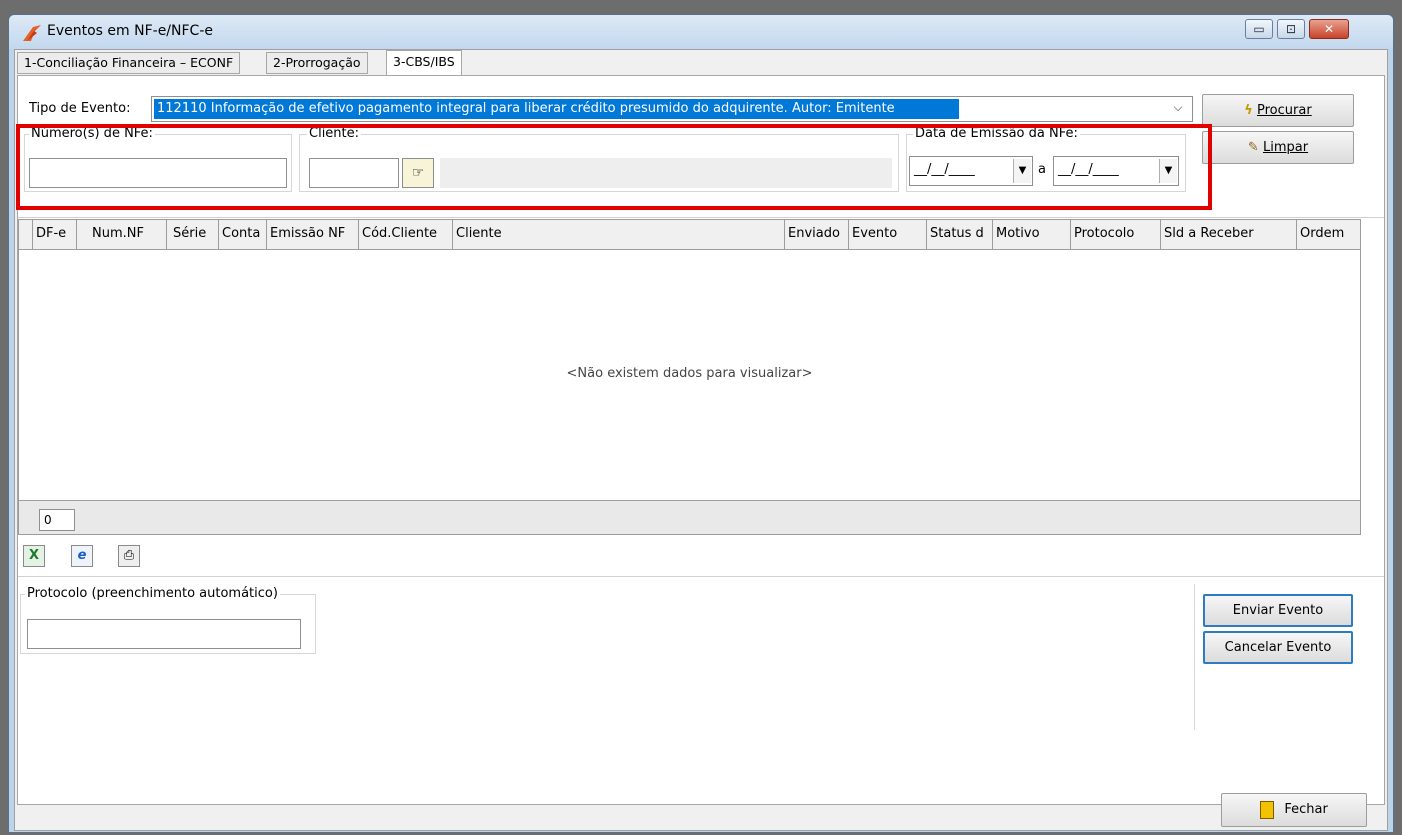 Image resolution: width=1402 pixels, height=835 pixels. I want to click on grid-footer: 0, so click(689, 517).